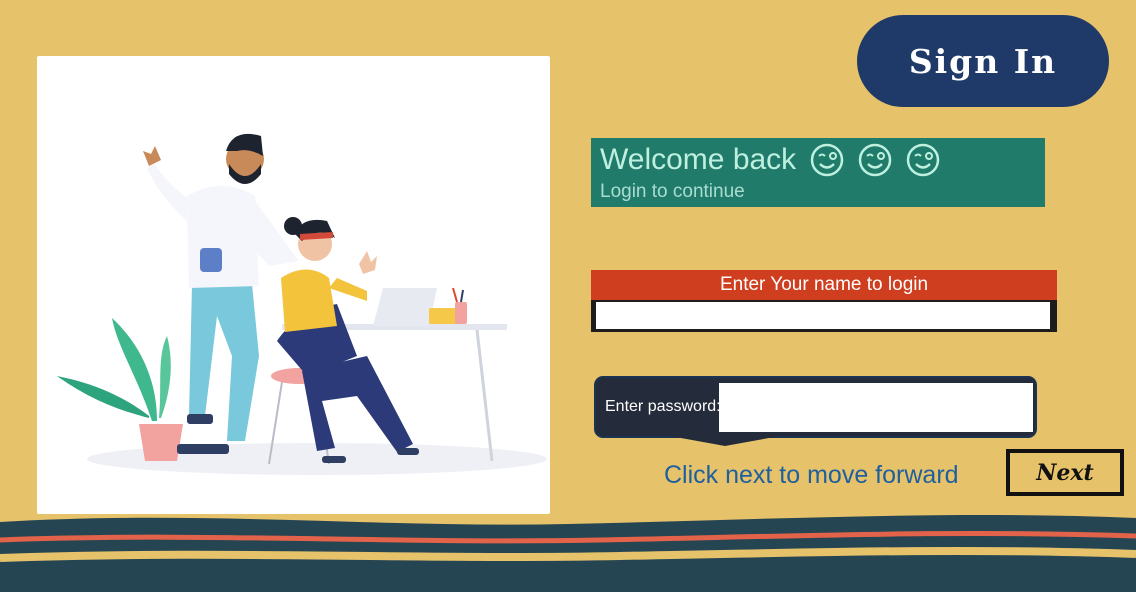 This screenshot has height=592, width=1136. I want to click on welcome-subtitle: Login to continue, so click(672, 191).